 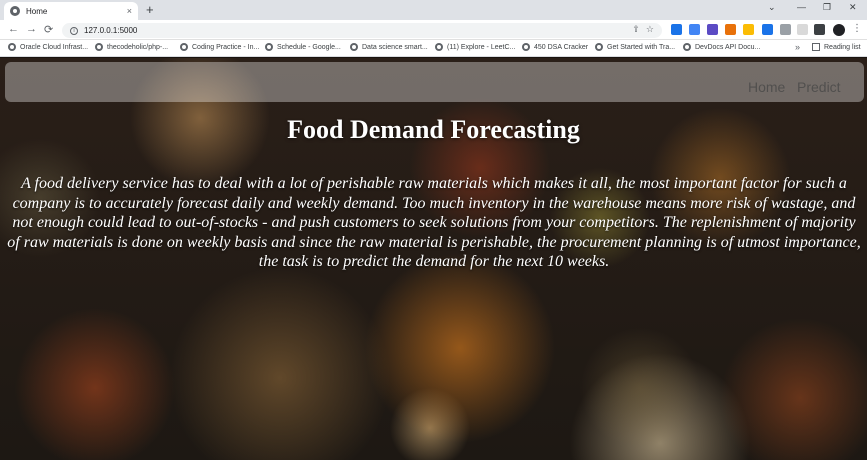 I want to click on site-info-icon: i, so click(x=74, y=30).